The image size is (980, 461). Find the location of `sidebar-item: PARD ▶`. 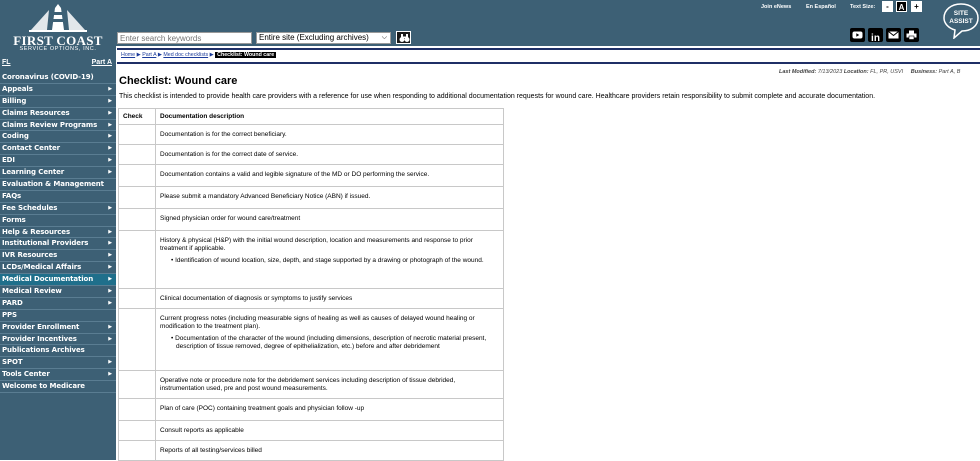

sidebar-item: PARD ▶ is located at coordinates (58, 304).